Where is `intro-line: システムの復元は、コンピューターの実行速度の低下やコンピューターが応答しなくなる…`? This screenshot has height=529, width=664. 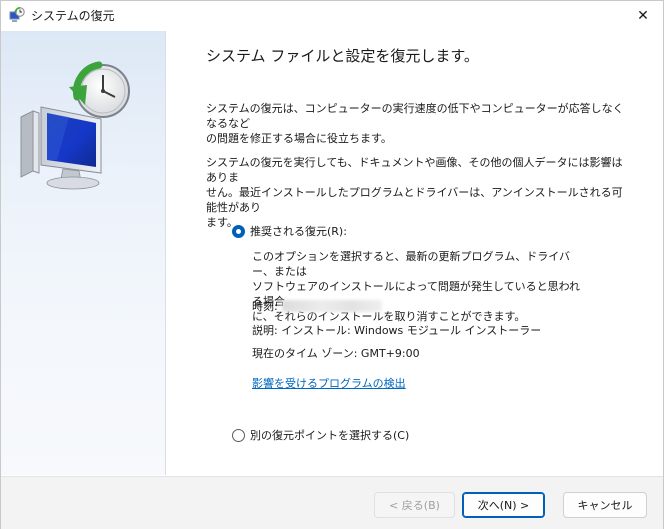
intro-line: システムの復元は、コンピューターの実行速度の低下やコンピューターが応答しなくなる… is located at coordinates (415, 116).